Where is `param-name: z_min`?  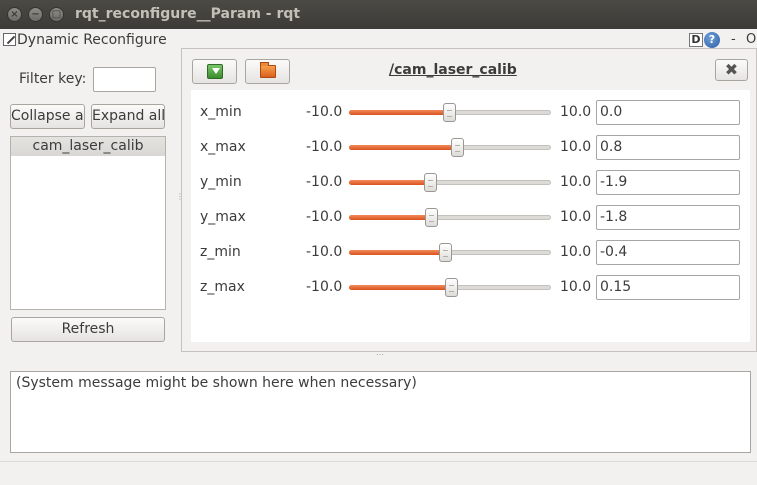 param-name: z_min is located at coordinates (220, 252).